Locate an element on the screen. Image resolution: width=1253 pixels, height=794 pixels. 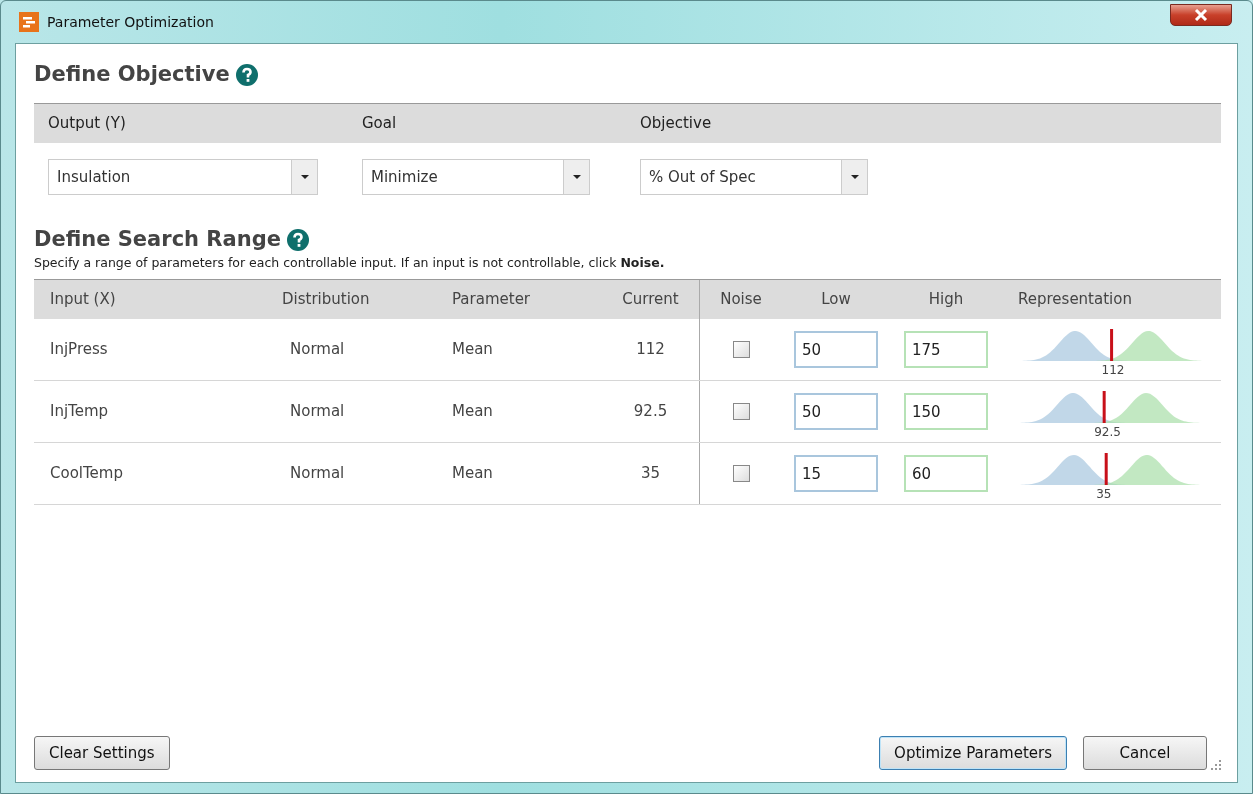
table-cell-text: InjTemp is located at coordinates (79, 412).